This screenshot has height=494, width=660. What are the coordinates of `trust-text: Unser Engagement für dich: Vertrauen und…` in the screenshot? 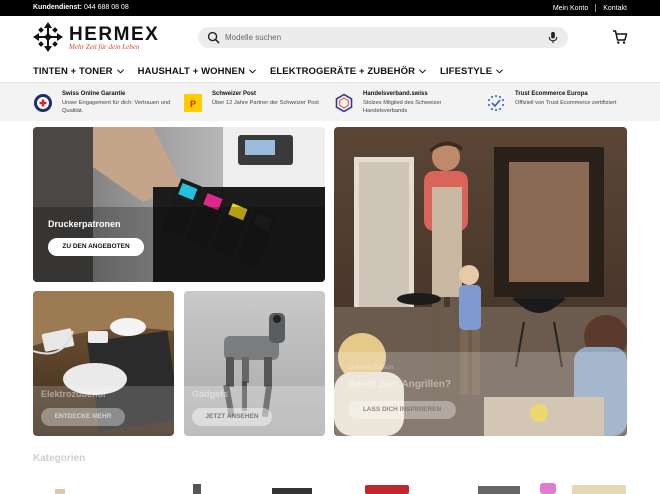 It's located at (116, 107).